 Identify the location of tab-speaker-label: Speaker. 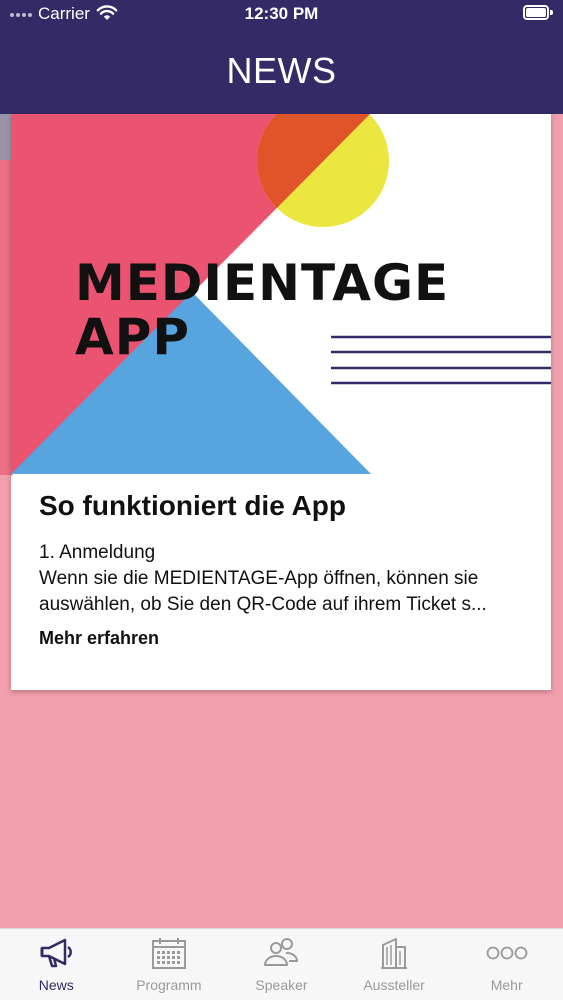
(281, 985).